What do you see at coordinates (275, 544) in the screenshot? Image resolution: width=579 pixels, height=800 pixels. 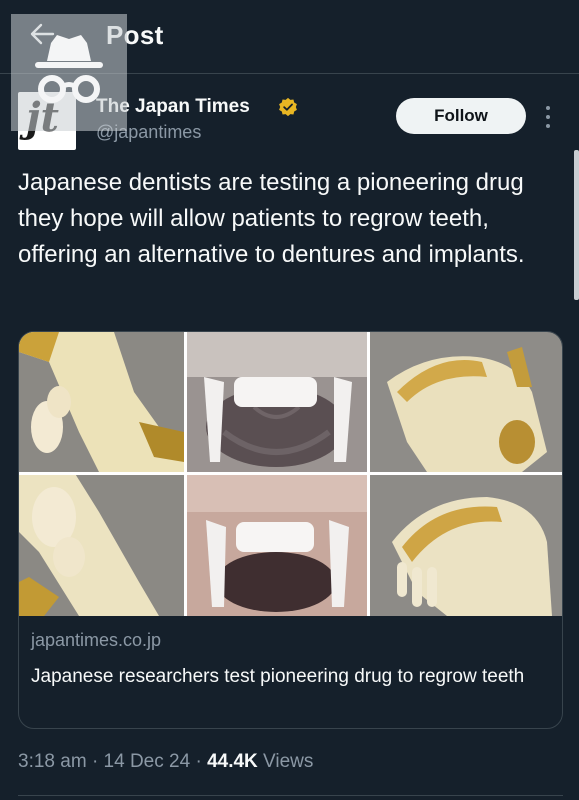 I see `mouse-teeth-bottom-center` at bounding box center [275, 544].